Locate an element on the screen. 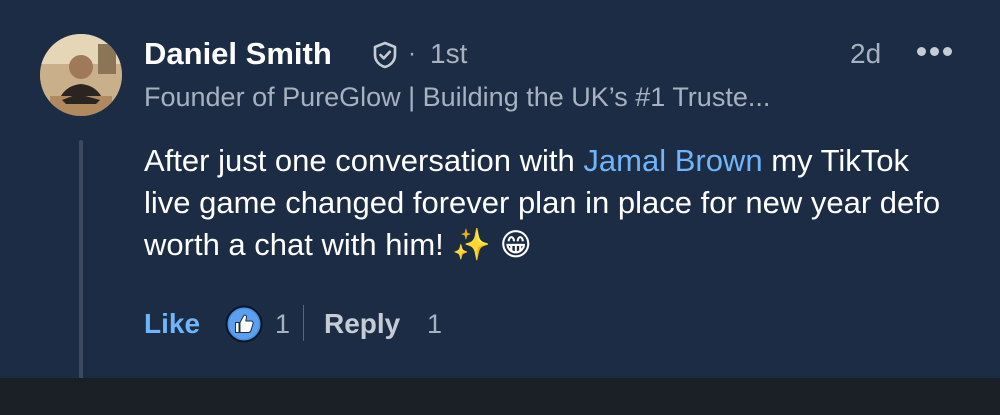 This screenshot has height=415, width=1000. reply-button: Reply is located at coordinates (362, 324).